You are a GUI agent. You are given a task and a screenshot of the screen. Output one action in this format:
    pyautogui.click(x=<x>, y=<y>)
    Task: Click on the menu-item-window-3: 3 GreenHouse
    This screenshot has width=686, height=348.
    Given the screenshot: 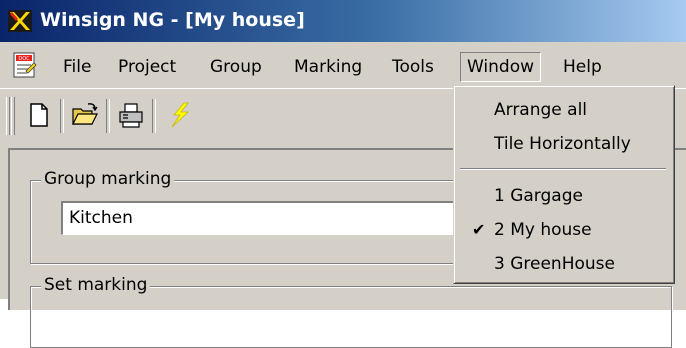 What is the action you would take?
    pyautogui.click(x=554, y=264)
    